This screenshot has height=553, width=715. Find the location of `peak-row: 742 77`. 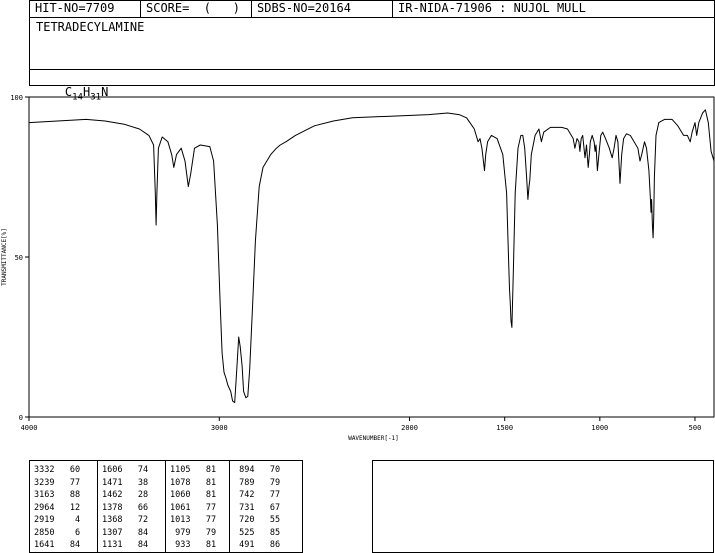

peak-row: 742 77 is located at coordinates (257, 495).